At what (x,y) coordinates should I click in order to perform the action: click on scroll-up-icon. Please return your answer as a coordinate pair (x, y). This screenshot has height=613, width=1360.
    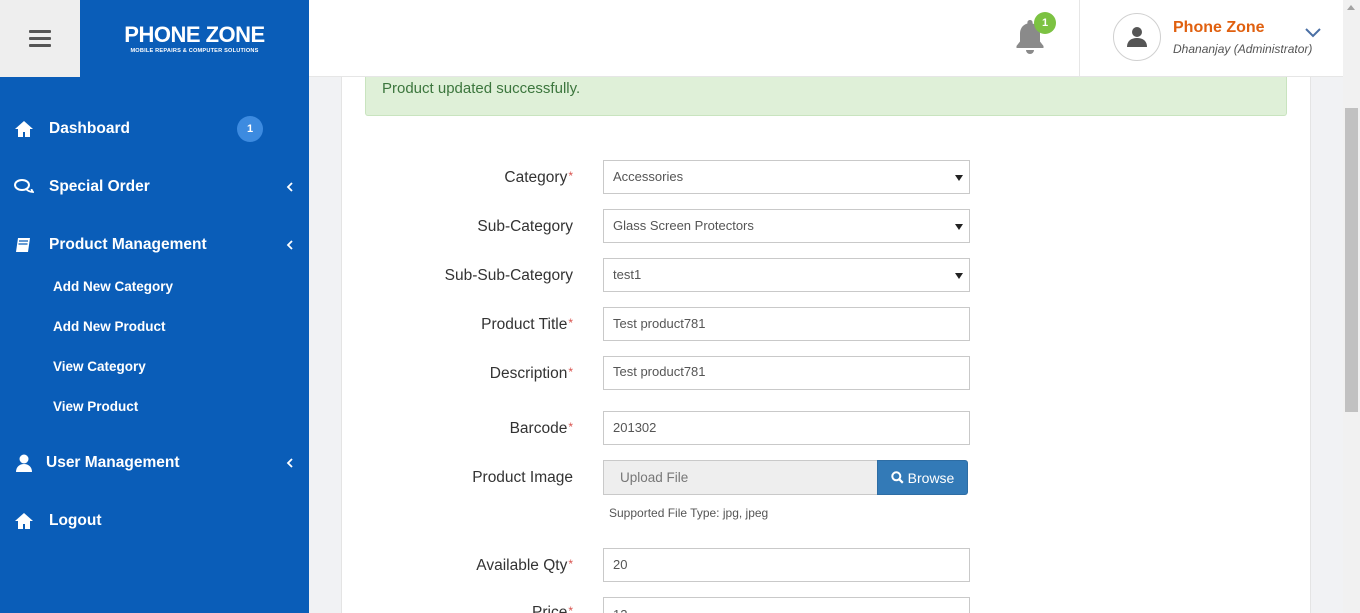
    Looking at the image, I should click on (1351, 7).